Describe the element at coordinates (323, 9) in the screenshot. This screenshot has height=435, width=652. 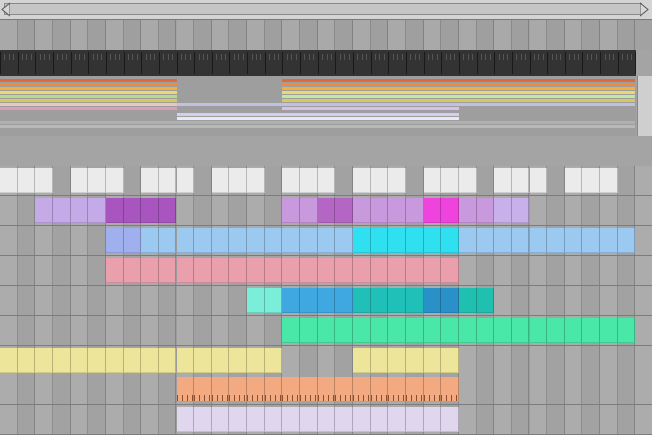
I see `scroll-track` at that location.